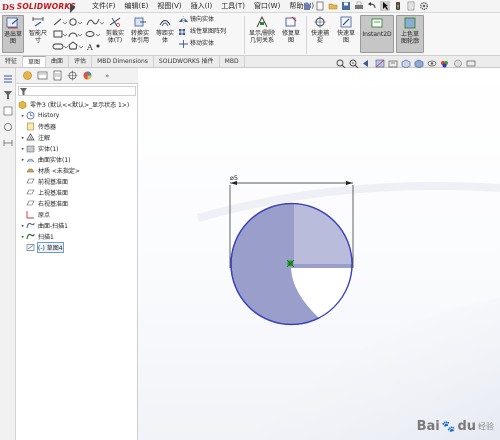 The image size is (500, 440). I want to click on display-delete-relations-button: 显示/删除 几何关系, so click(262, 29).